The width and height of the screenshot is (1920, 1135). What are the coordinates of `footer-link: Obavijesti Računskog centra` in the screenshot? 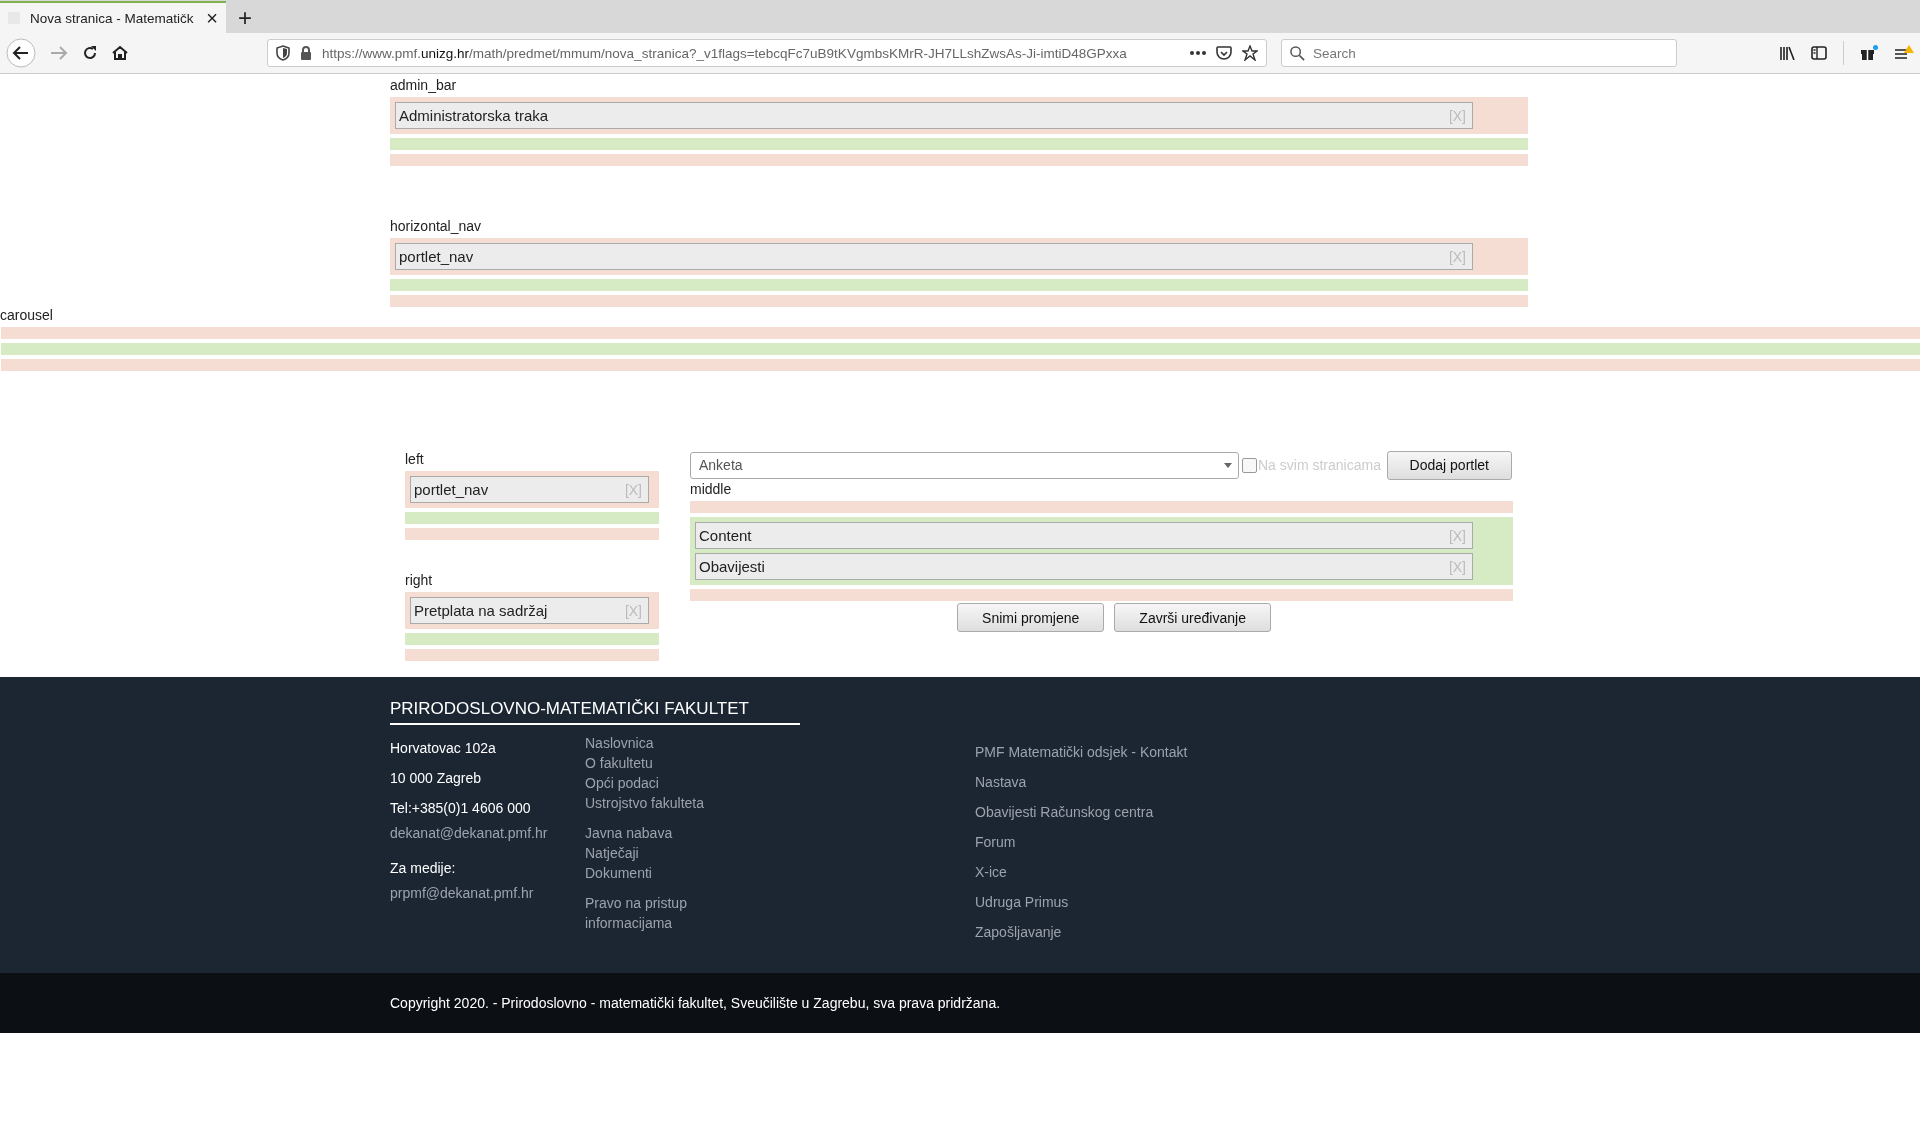 It's located at (1081, 812).